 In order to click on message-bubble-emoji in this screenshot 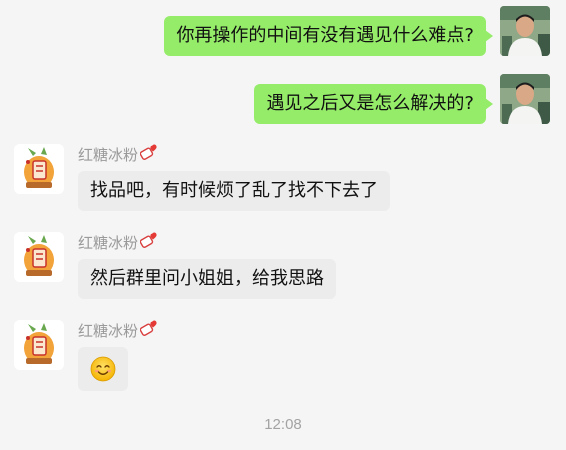, I will do `click(103, 369)`.